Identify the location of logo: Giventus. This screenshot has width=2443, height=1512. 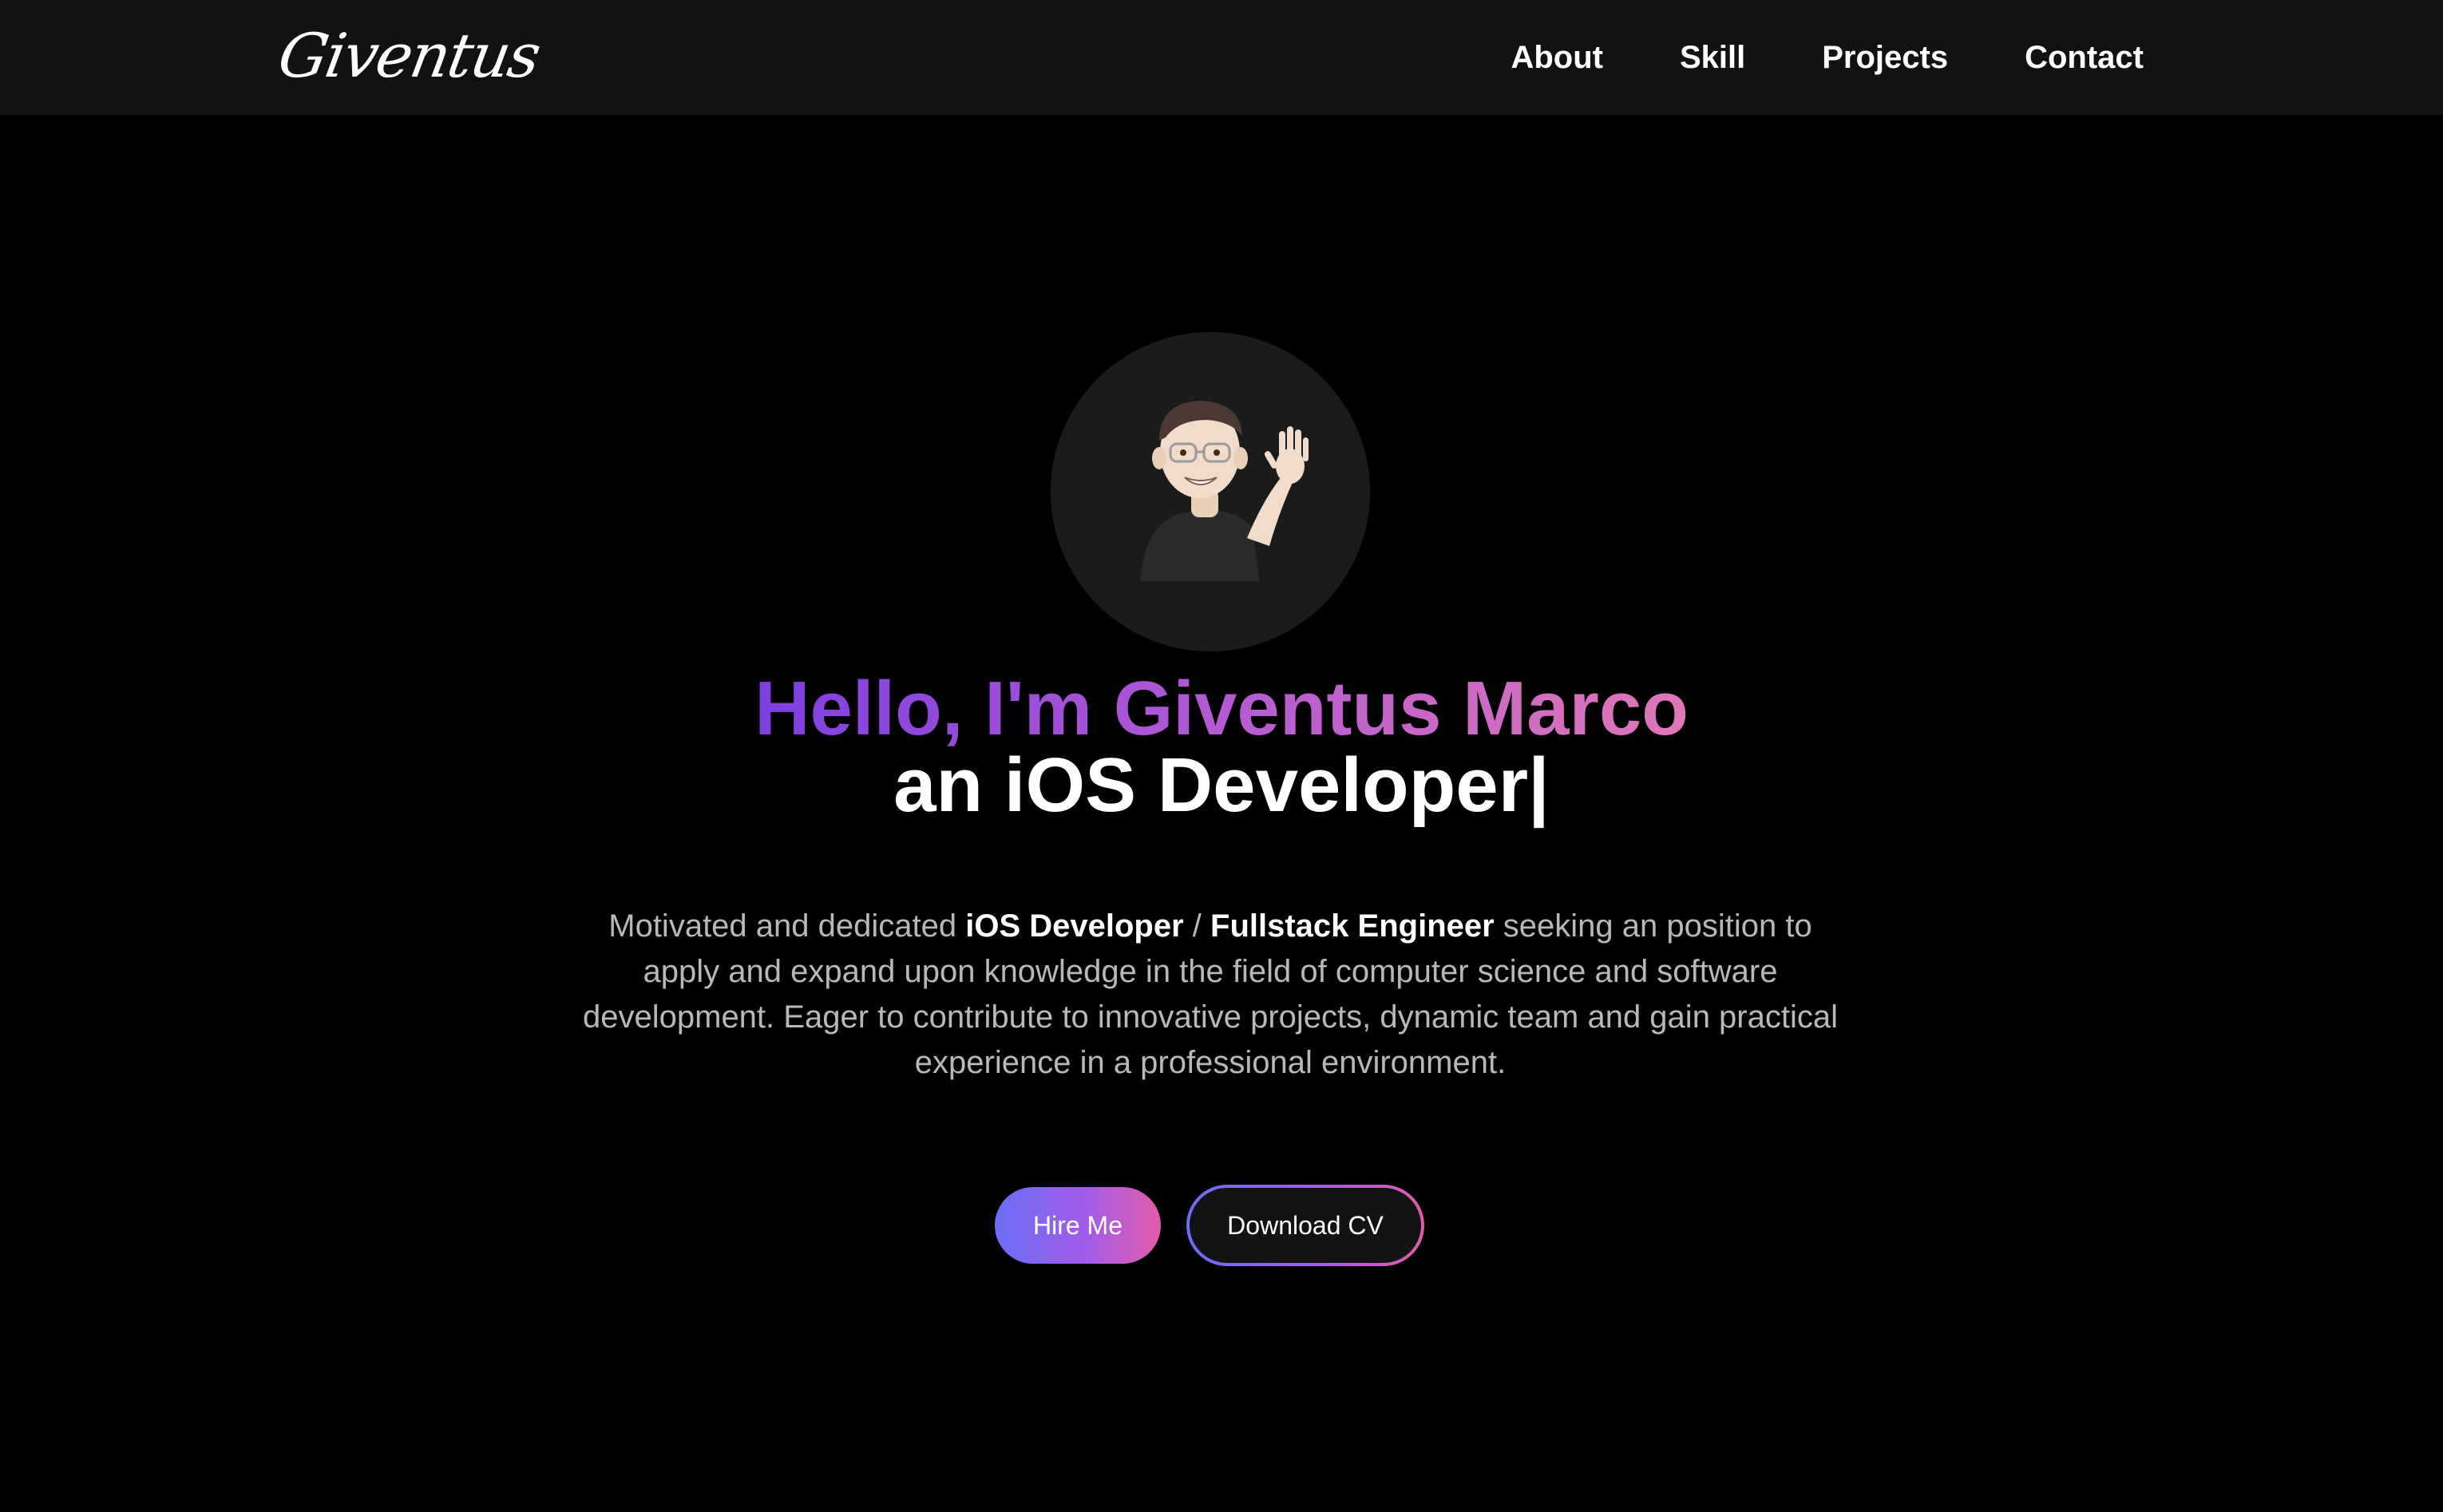
(408, 56).